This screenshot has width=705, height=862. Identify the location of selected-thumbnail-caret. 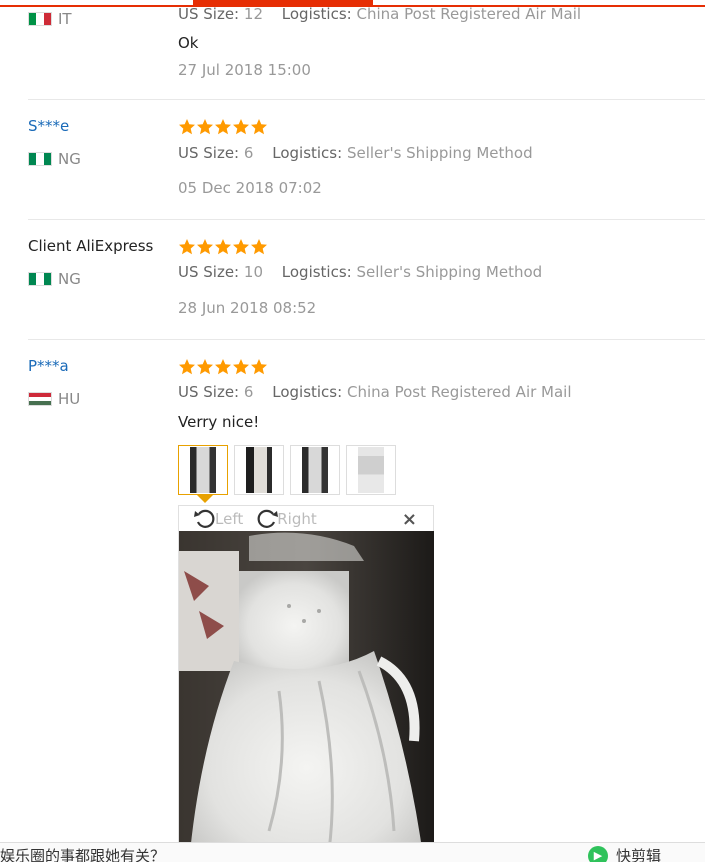
(205, 499).